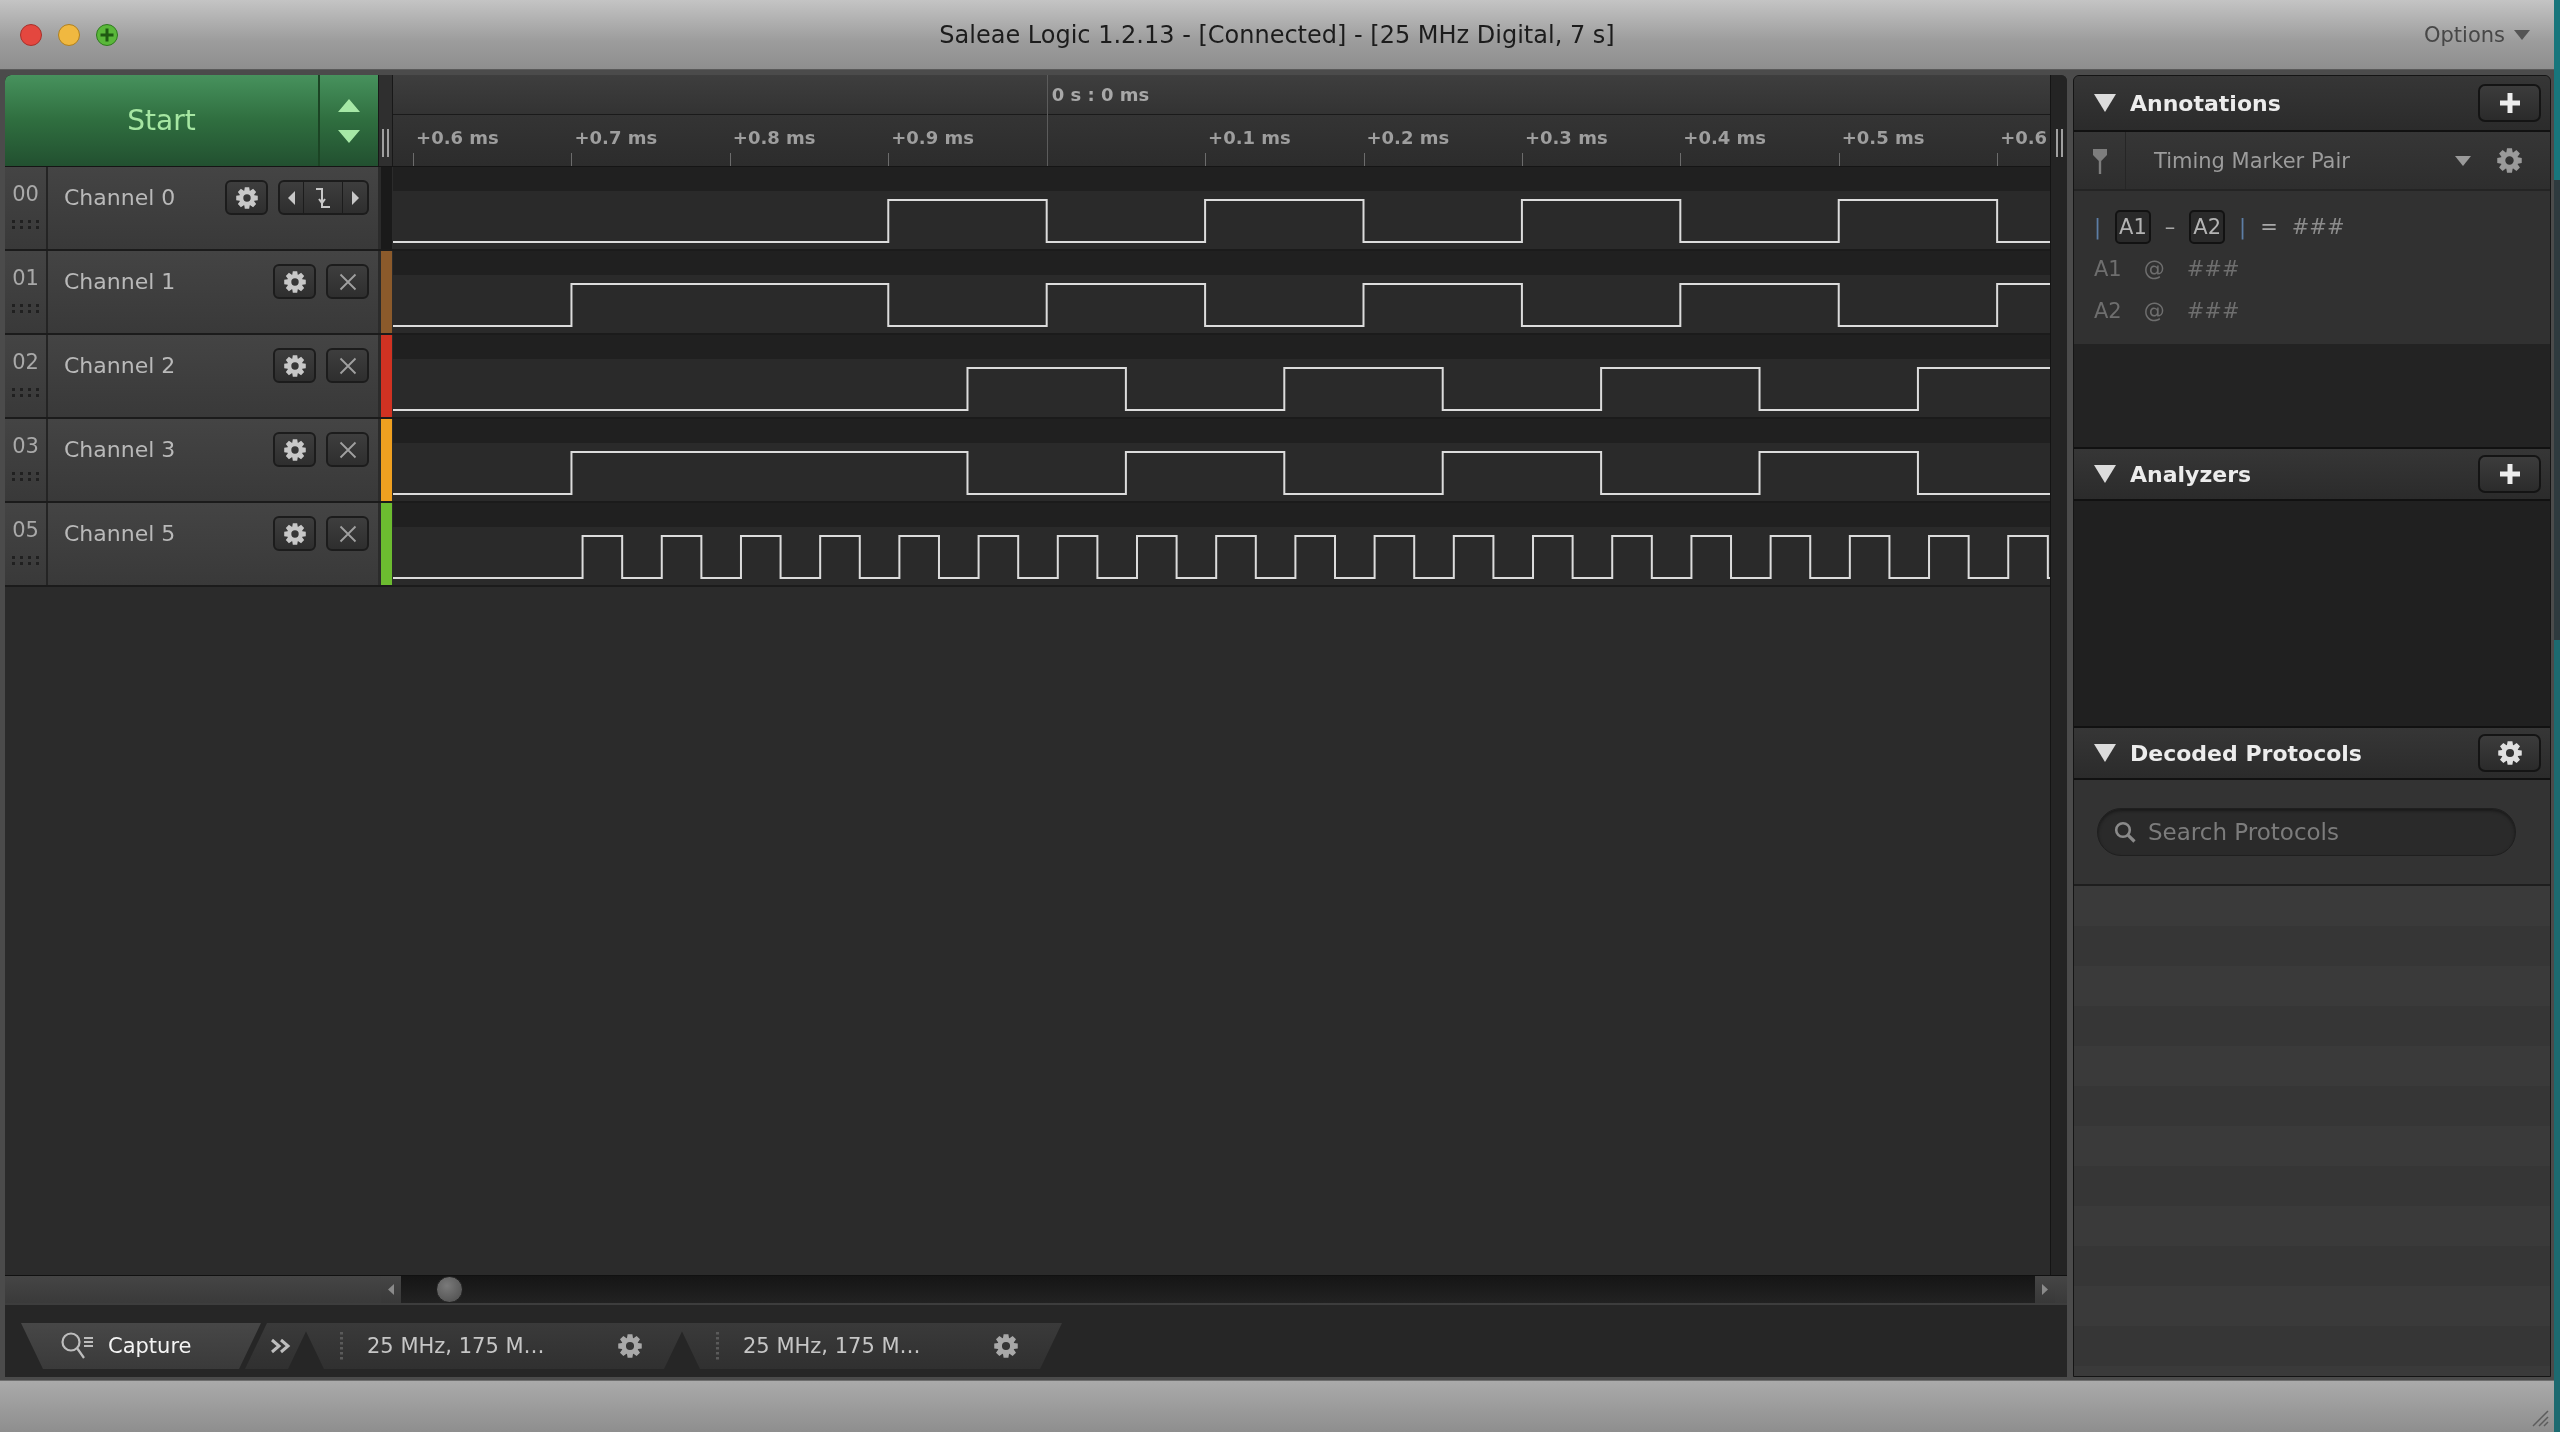 This screenshot has height=1432, width=2560. I want to click on marker-name: A1, so click(2108, 269).